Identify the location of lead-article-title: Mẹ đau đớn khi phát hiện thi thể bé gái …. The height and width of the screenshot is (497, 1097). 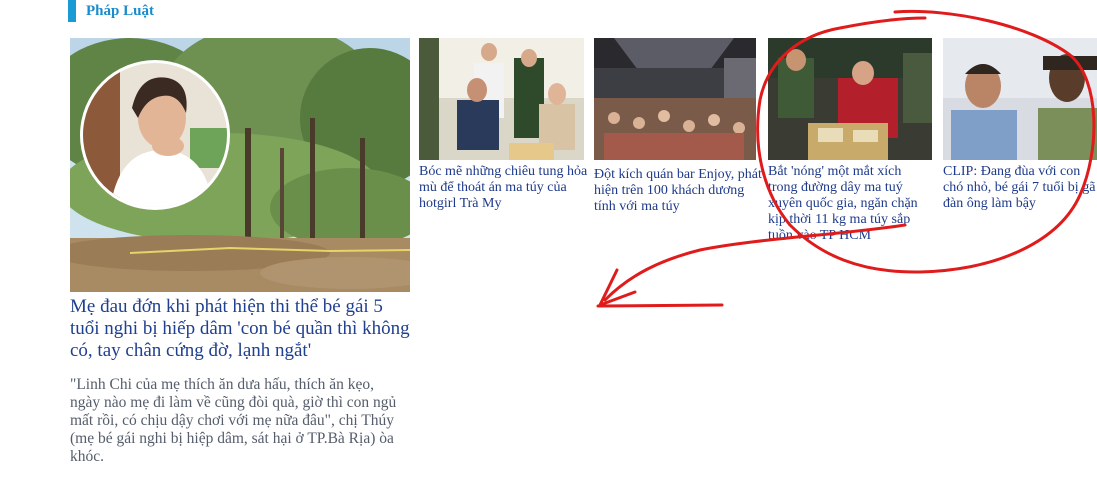
(242, 329).